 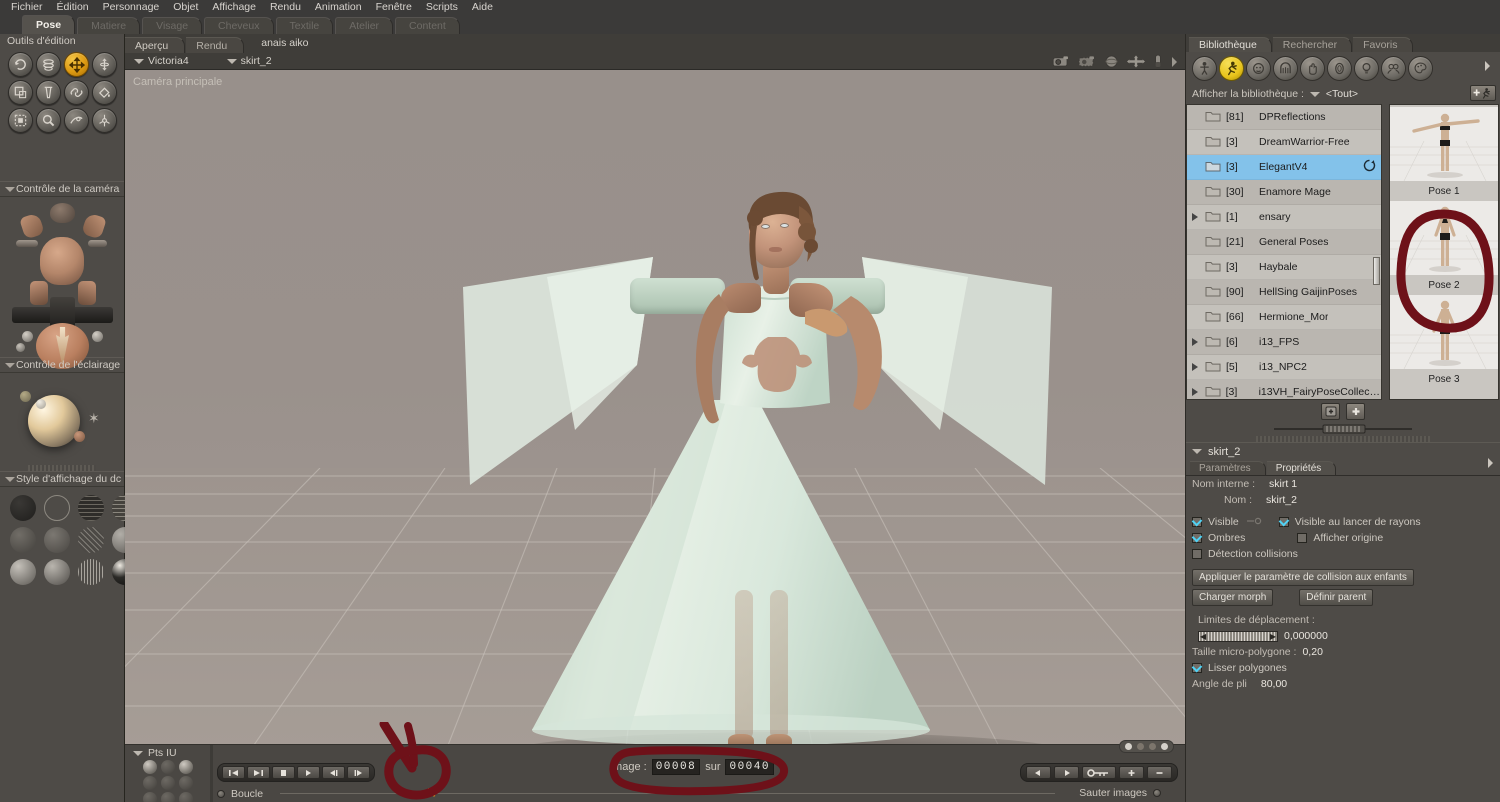 What do you see at coordinates (172, 25) in the screenshot?
I see `room-tab-visage: Visage` at bounding box center [172, 25].